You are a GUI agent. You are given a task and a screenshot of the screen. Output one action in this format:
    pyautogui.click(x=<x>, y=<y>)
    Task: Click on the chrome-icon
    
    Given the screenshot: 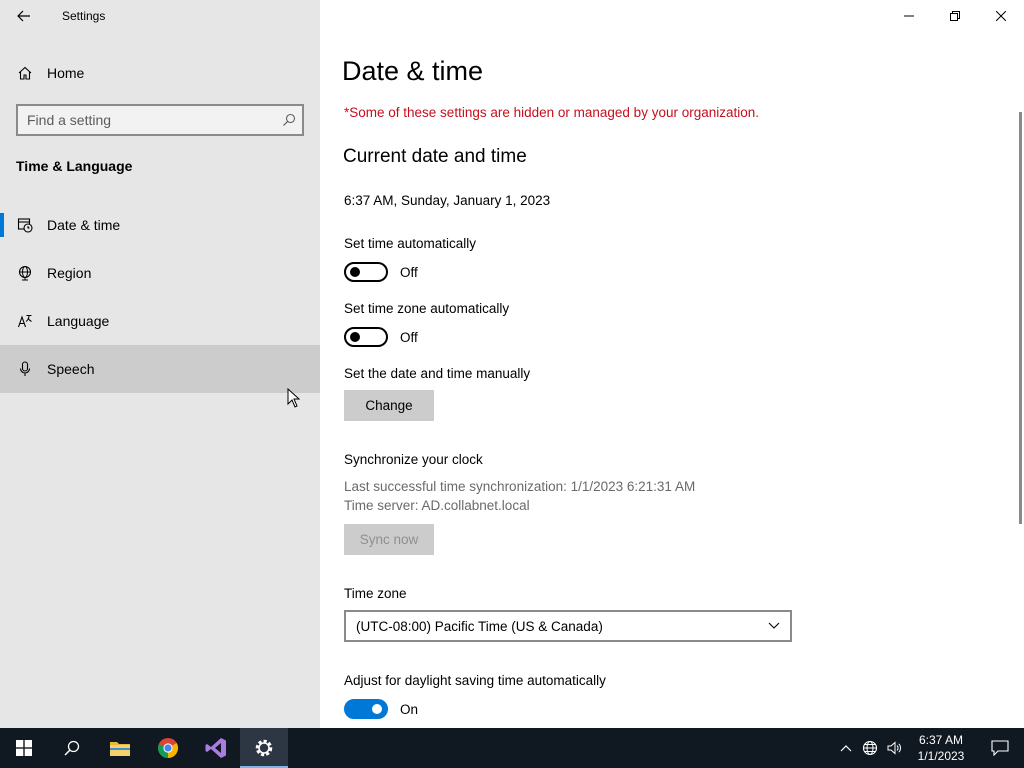 What is the action you would take?
    pyautogui.click(x=168, y=748)
    